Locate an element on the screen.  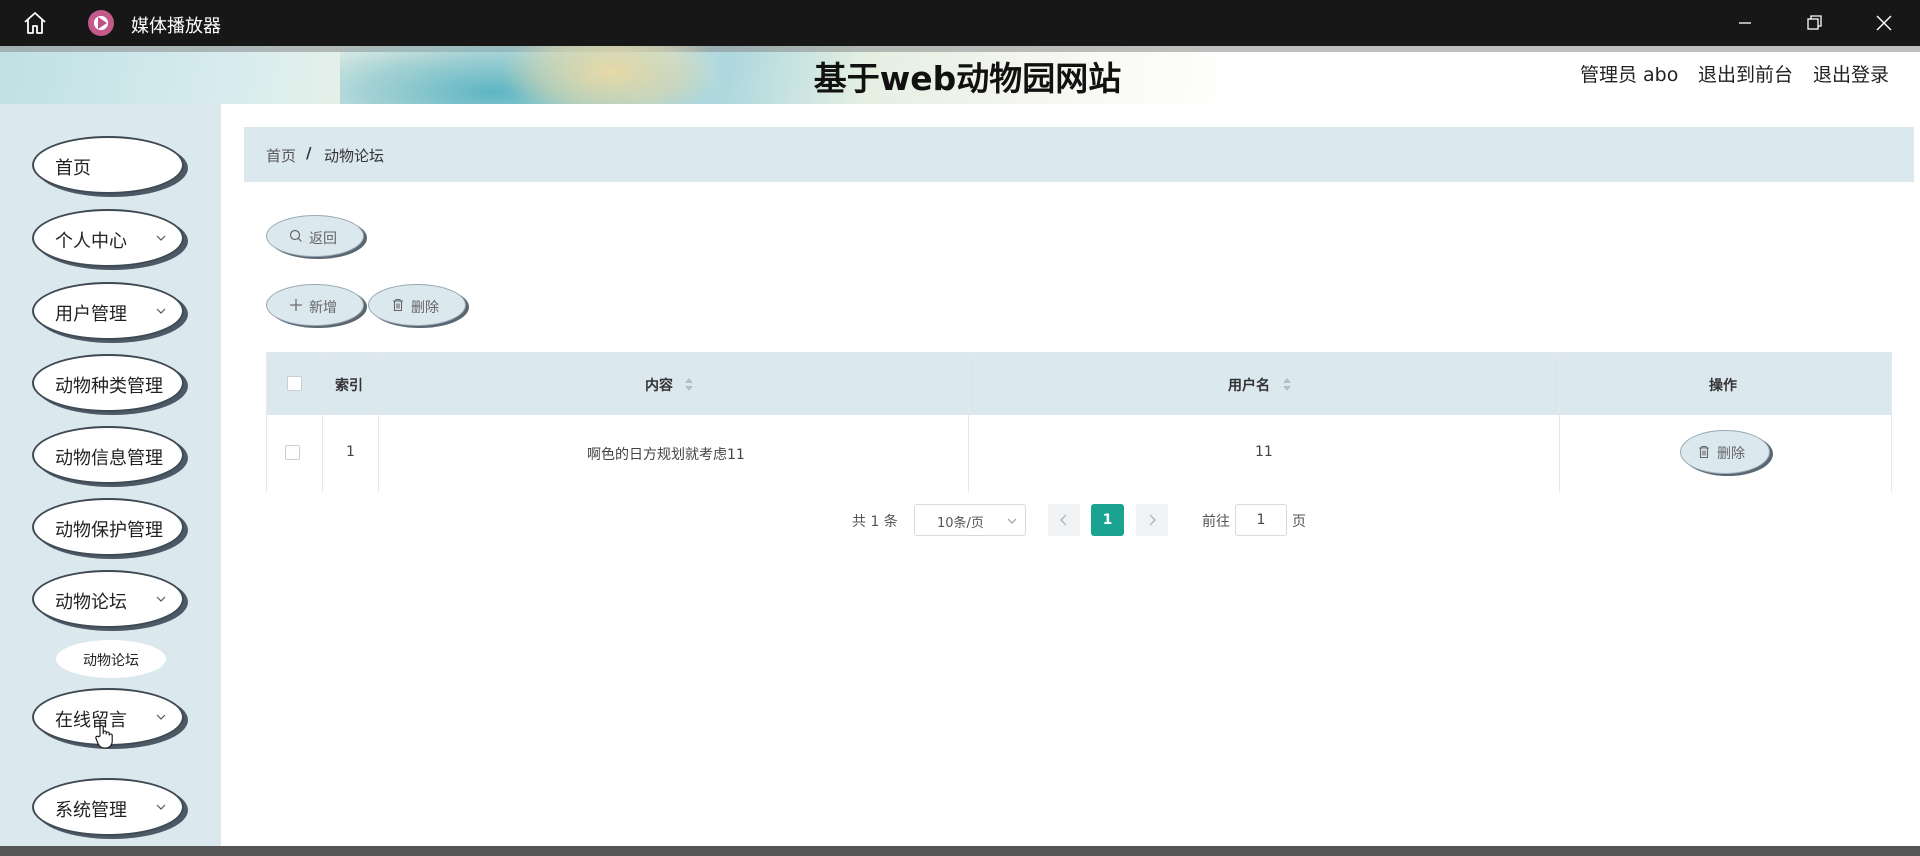
sidebar-item-animal-info: 动物信息管理 is located at coordinates (108, 455).